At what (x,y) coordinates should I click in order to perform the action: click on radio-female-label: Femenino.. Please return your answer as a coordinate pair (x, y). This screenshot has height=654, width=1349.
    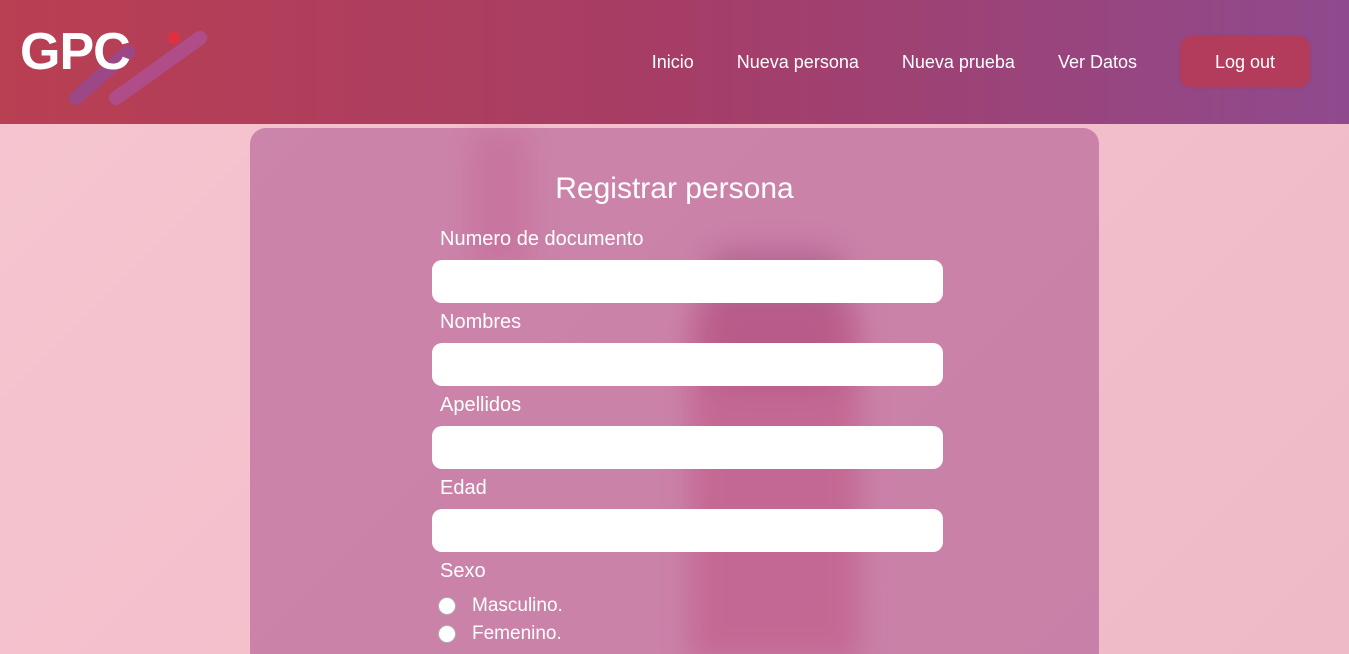
    Looking at the image, I should click on (517, 633).